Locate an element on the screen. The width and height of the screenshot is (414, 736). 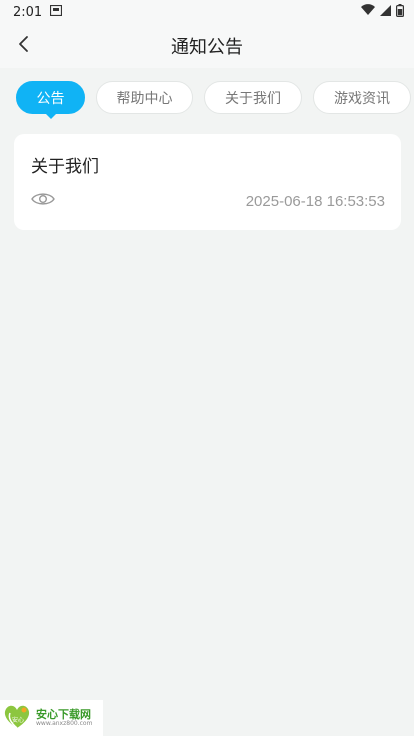
watermark-logo: 安心 is located at coordinates (17, 718).